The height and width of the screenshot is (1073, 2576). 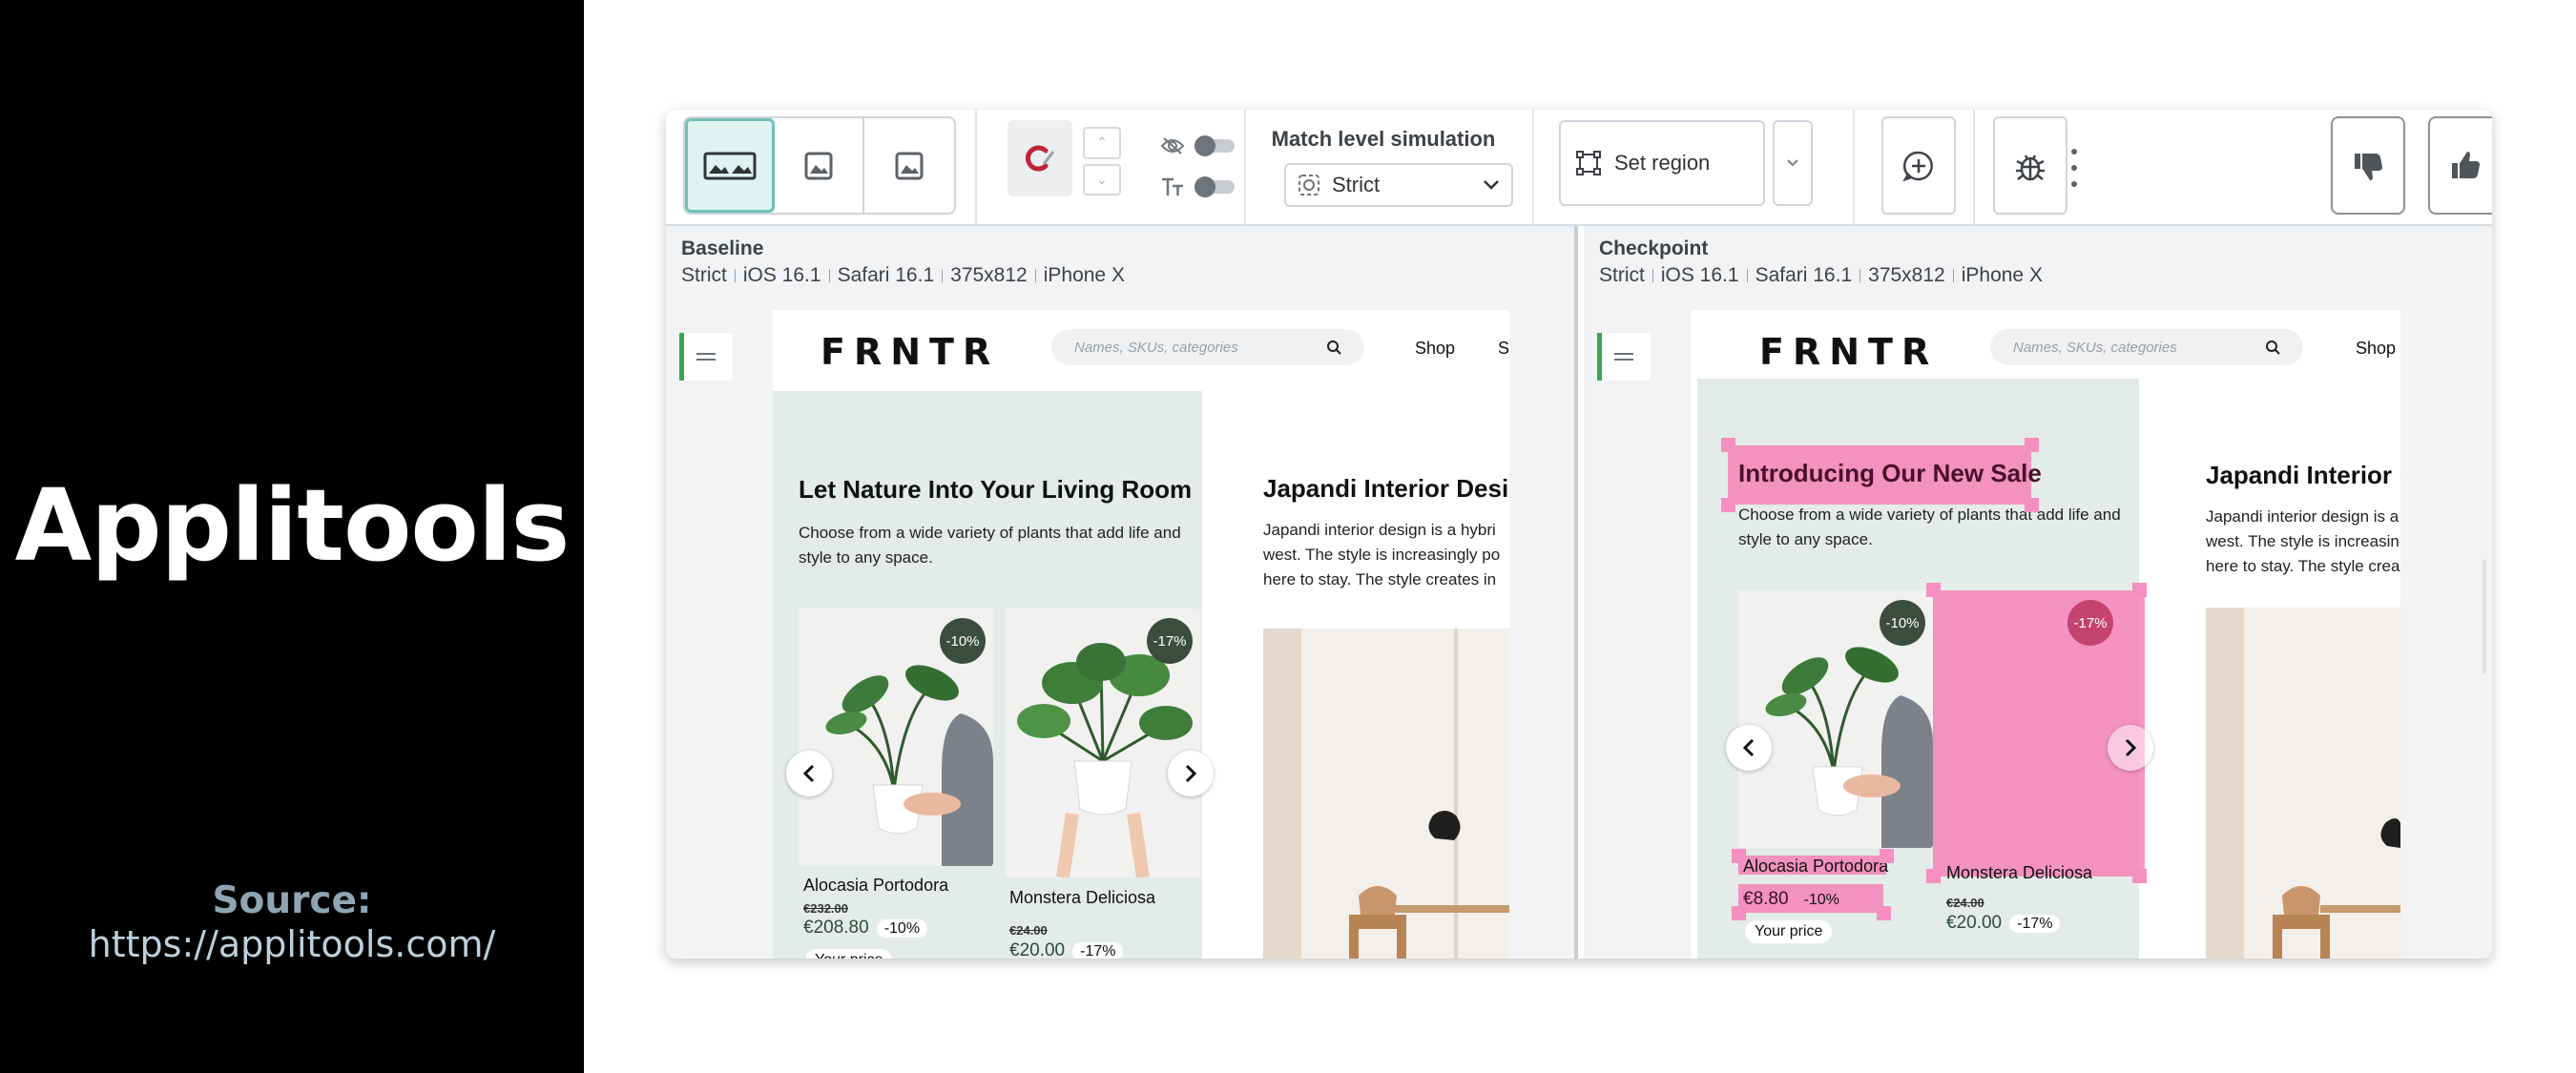 What do you see at coordinates (836, 928) in the screenshot?
I see `price-value: €208.80` at bounding box center [836, 928].